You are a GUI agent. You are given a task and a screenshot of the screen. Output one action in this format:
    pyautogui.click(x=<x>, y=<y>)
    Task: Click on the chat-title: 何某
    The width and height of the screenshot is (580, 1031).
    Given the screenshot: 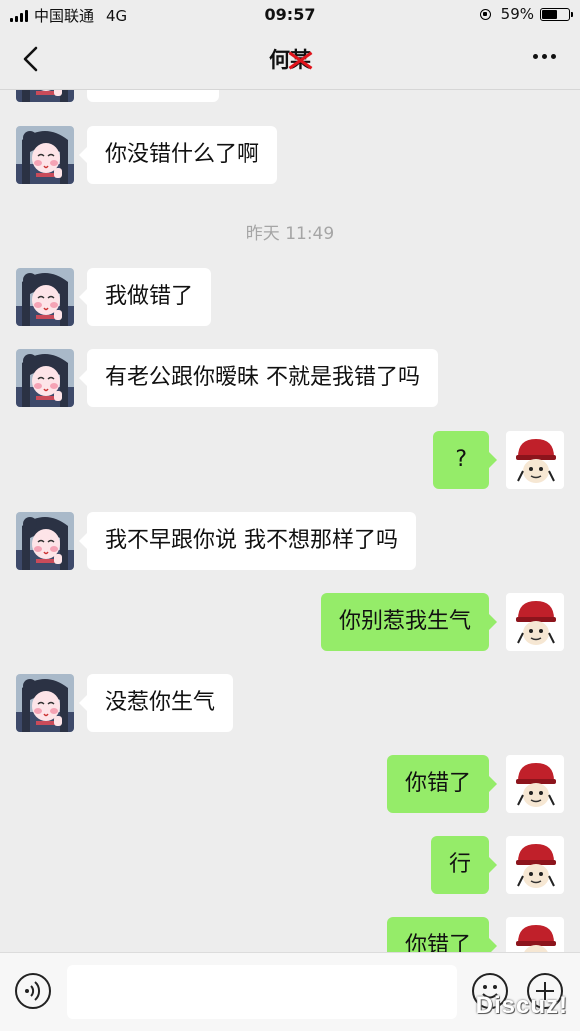 What is the action you would take?
    pyautogui.click(x=290, y=59)
    